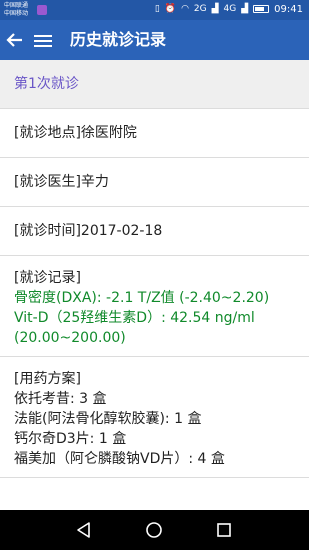 This screenshot has width=320, height=550. Describe the element at coordinates (261, 9) in the screenshot. I see `battery-icon` at that location.